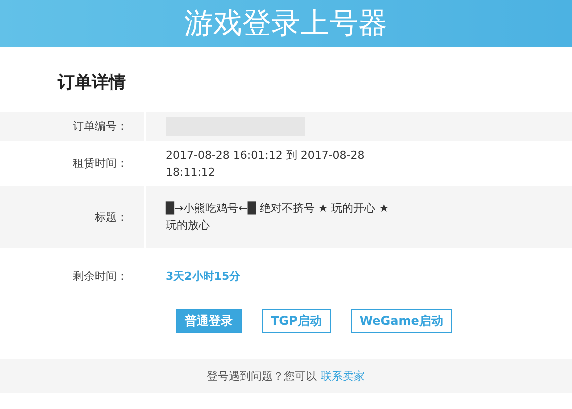 The image size is (572, 409). Describe the element at coordinates (262, 376) in the screenshot. I see `help-text: 登号遇到问题？您可以` at that location.